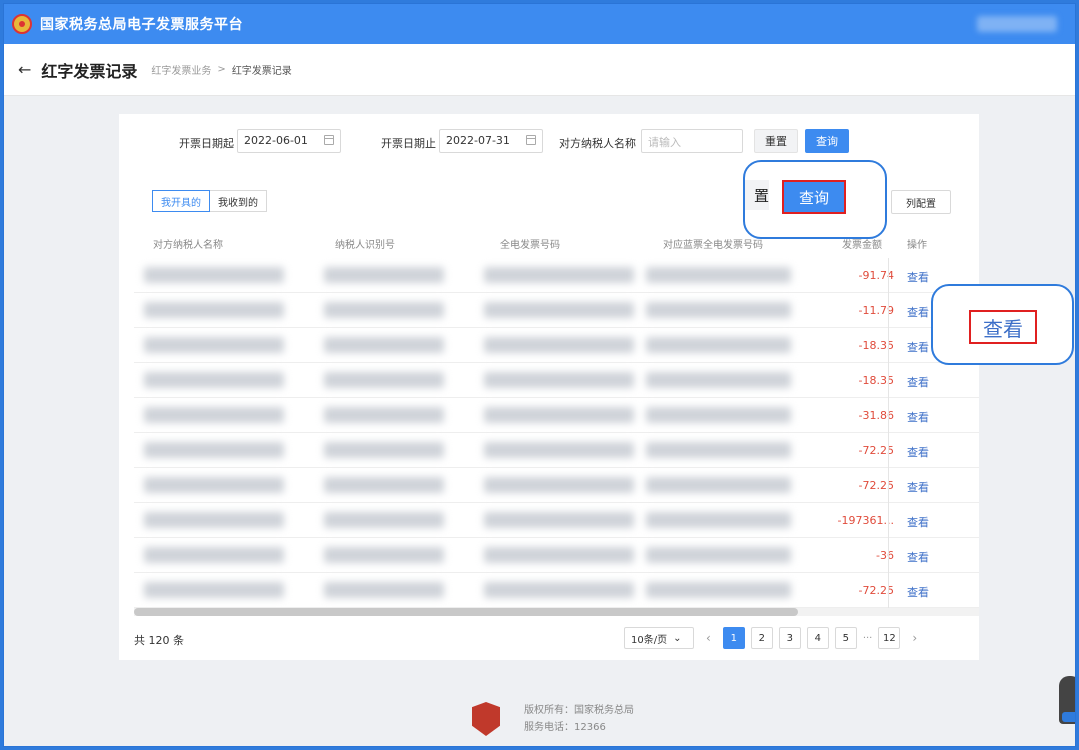 The image size is (1079, 750). I want to click on footer: 版权所有：国家税务总局 服务电话：12366, so click(553, 719).